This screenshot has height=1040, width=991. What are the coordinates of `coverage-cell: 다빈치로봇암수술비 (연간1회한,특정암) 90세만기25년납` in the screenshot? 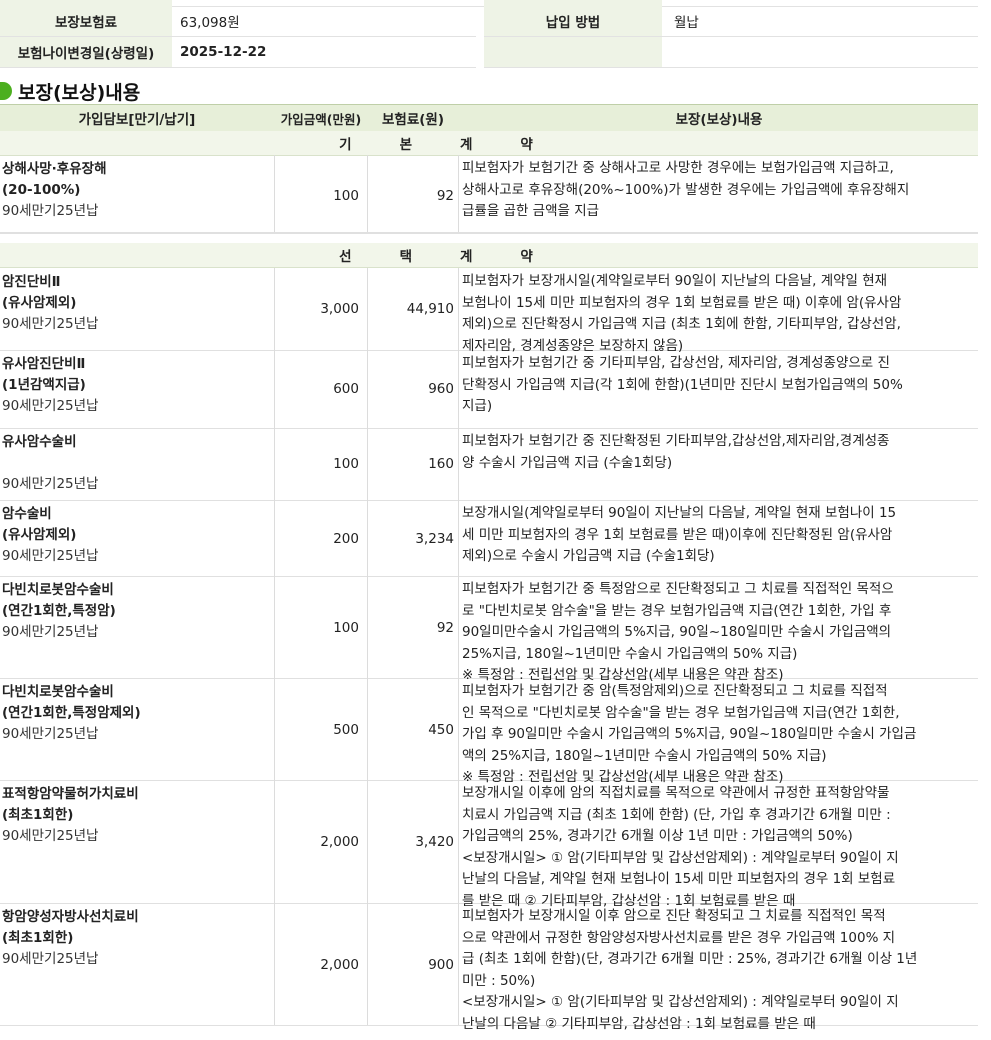 It's located at (137, 611).